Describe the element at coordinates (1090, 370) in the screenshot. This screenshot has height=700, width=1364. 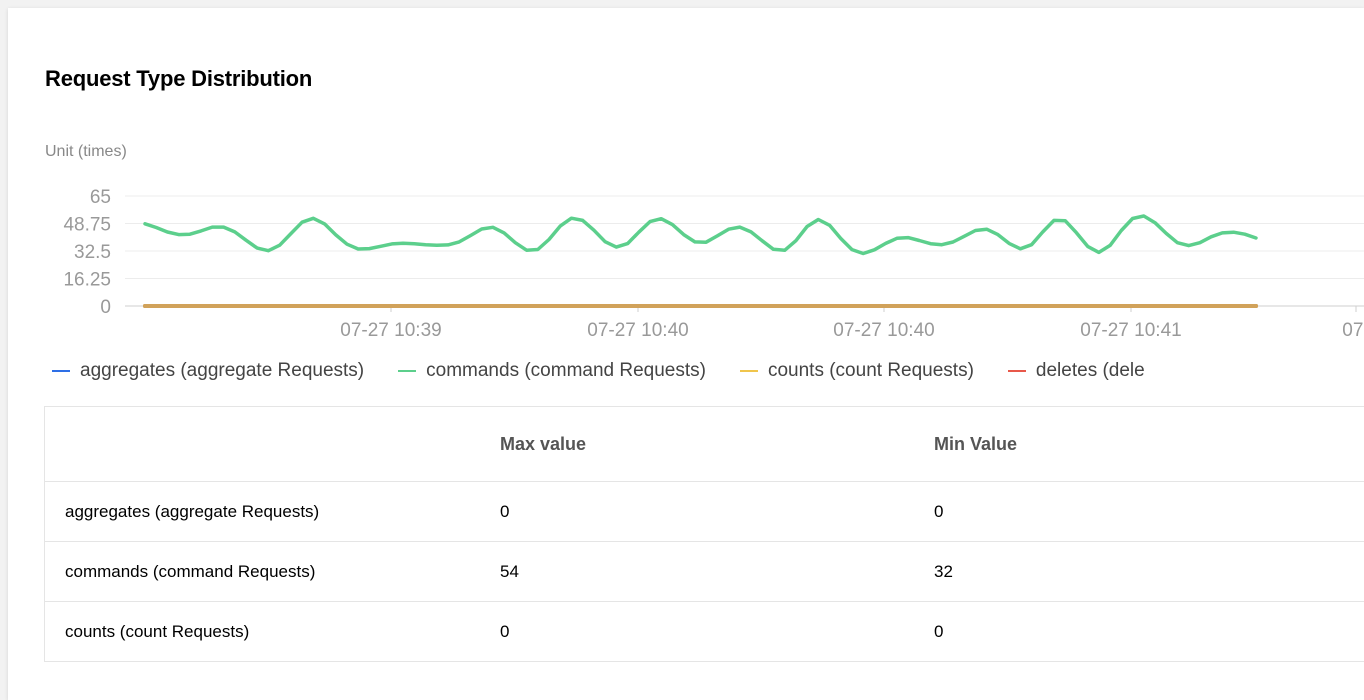
I see `legend-label: deletes (dele` at that location.